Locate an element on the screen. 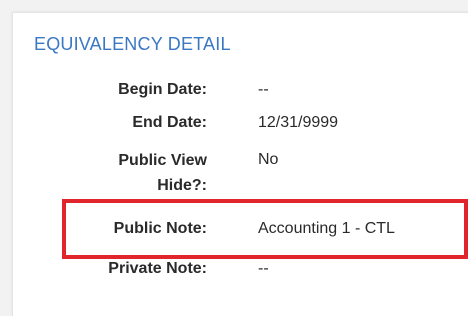 This screenshot has width=468, height=316. field-public-note: Public Note: Accounting 1 - CTL is located at coordinates (240, 232).